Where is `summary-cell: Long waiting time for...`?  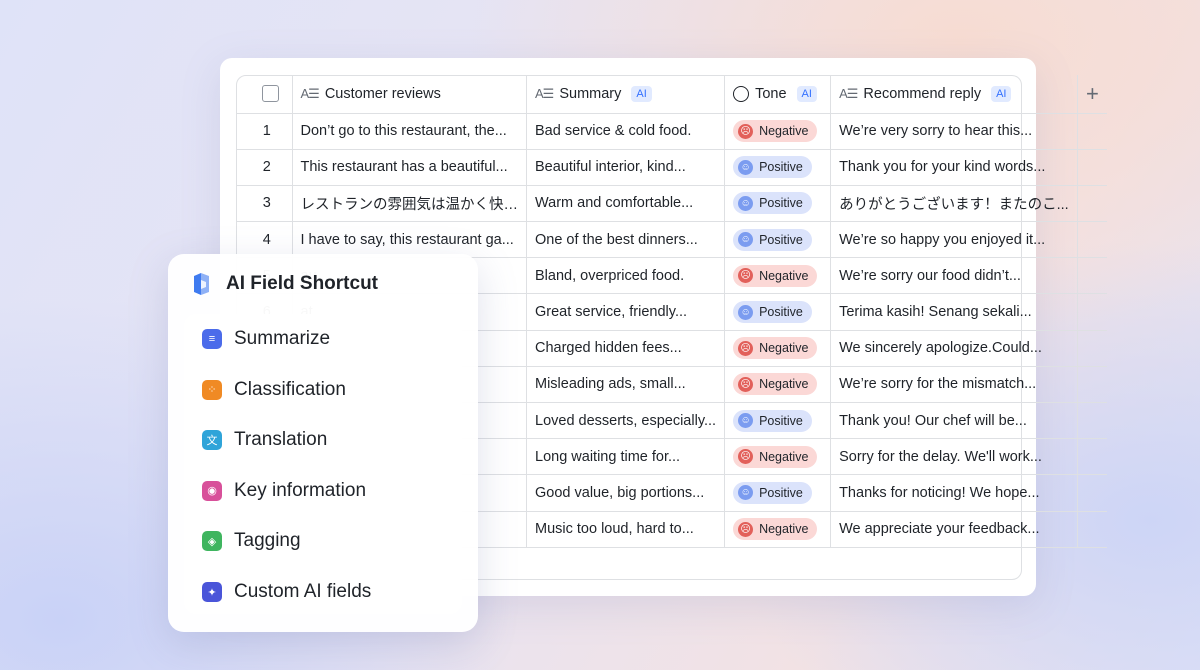 summary-cell: Long waiting time for... is located at coordinates (626, 457).